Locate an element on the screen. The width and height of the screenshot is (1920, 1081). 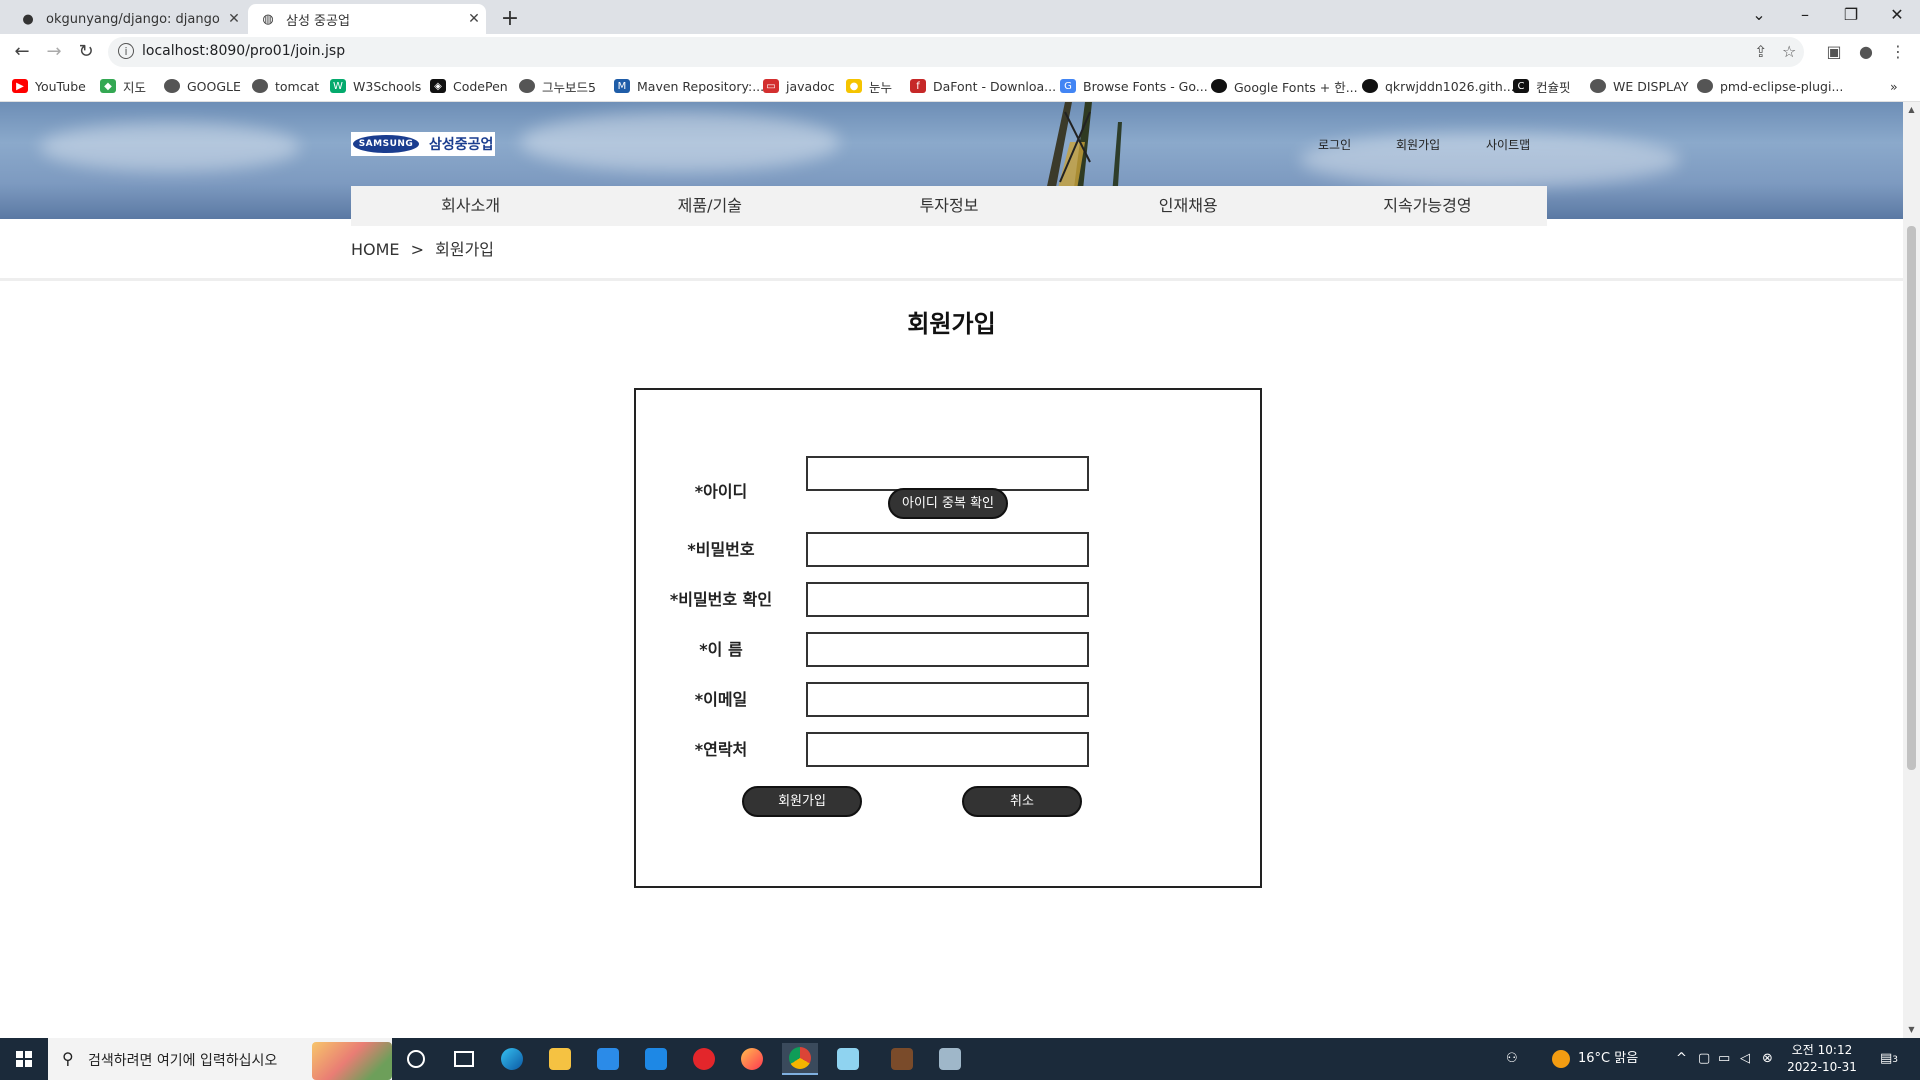
nav-company: 회사소개 is located at coordinates (470, 206).